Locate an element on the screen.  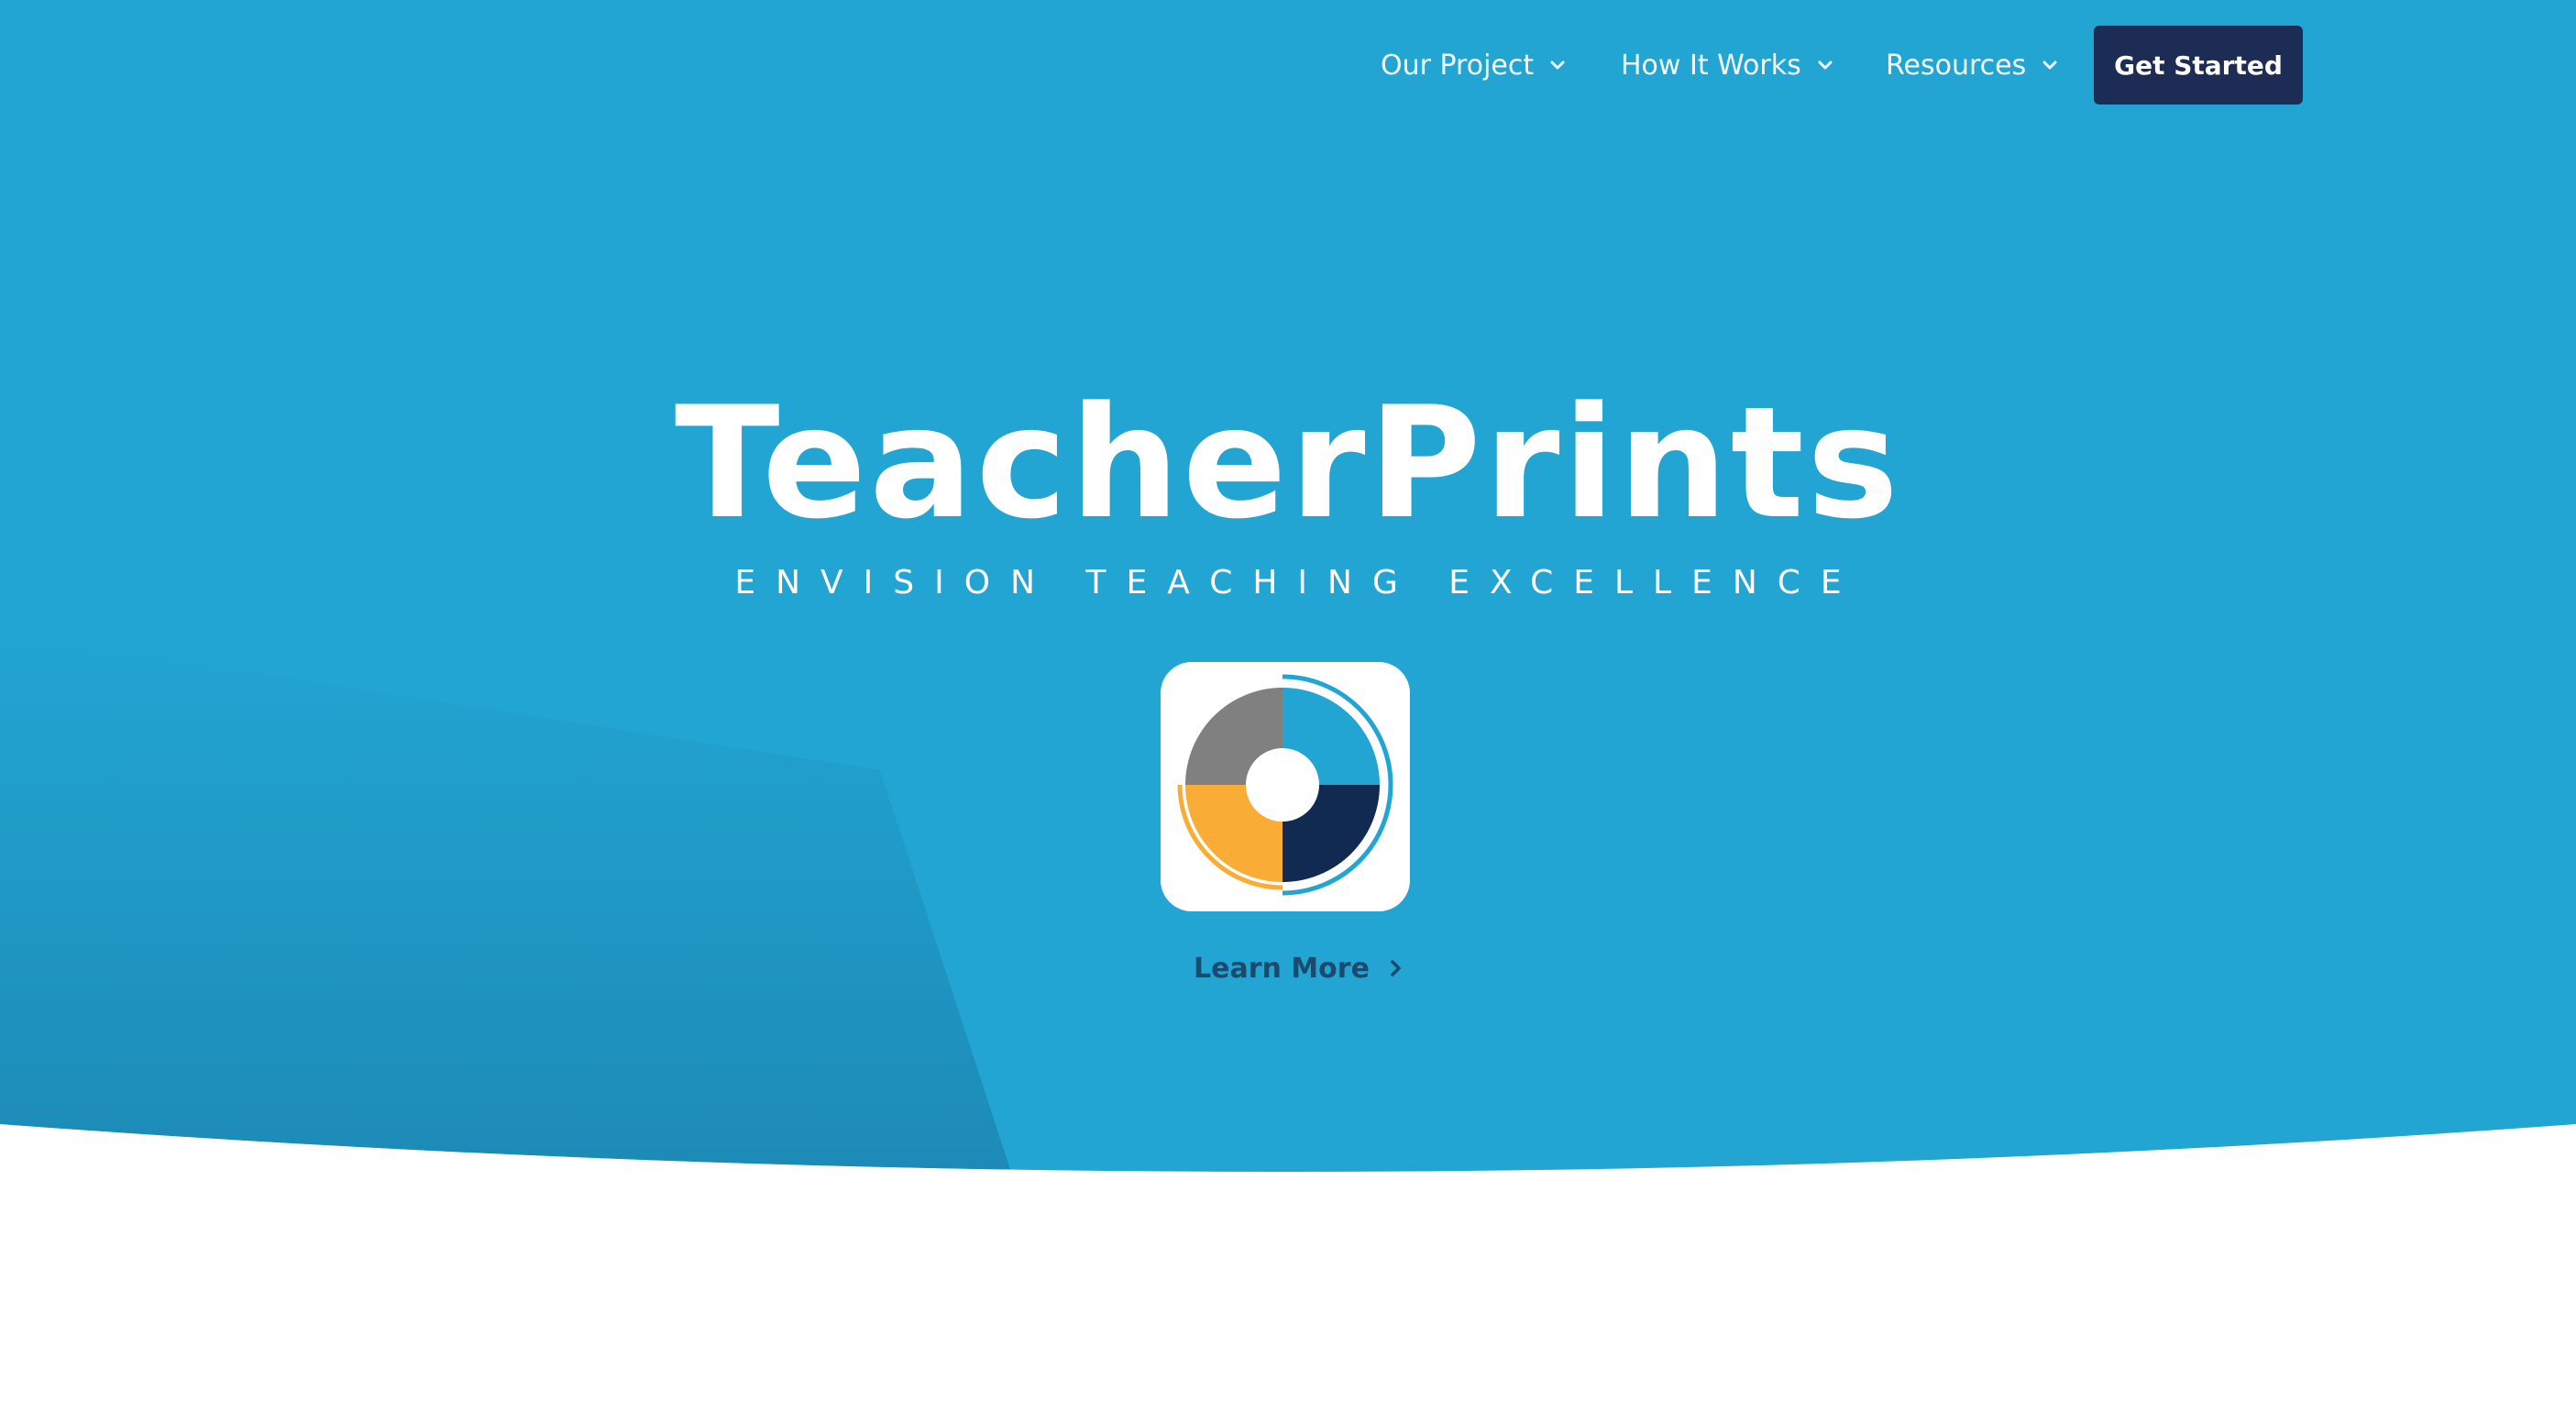
nav-item-label: Resources is located at coordinates (1956, 65).